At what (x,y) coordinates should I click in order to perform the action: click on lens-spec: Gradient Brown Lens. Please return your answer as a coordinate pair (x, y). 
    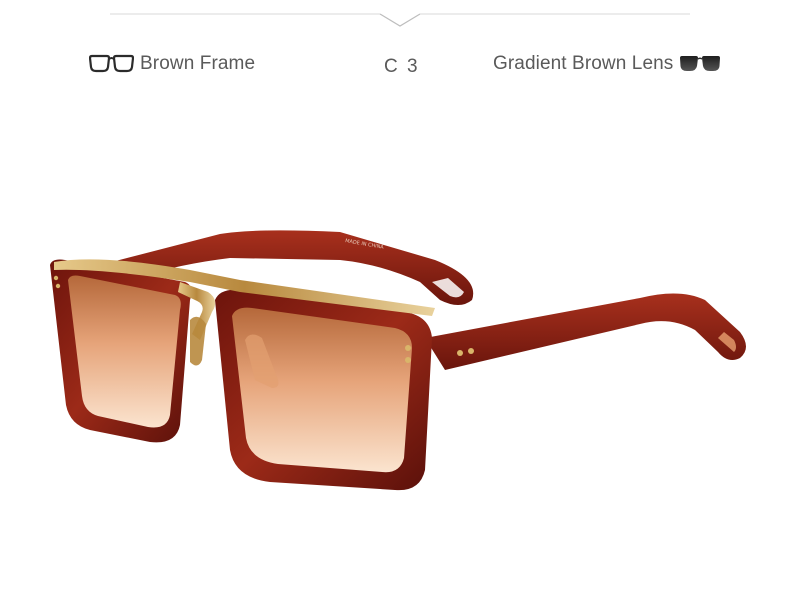
    Looking at the image, I should click on (607, 64).